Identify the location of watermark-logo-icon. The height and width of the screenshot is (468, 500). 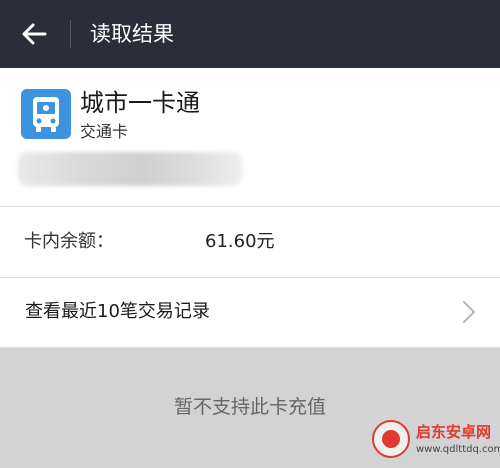
(391, 439).